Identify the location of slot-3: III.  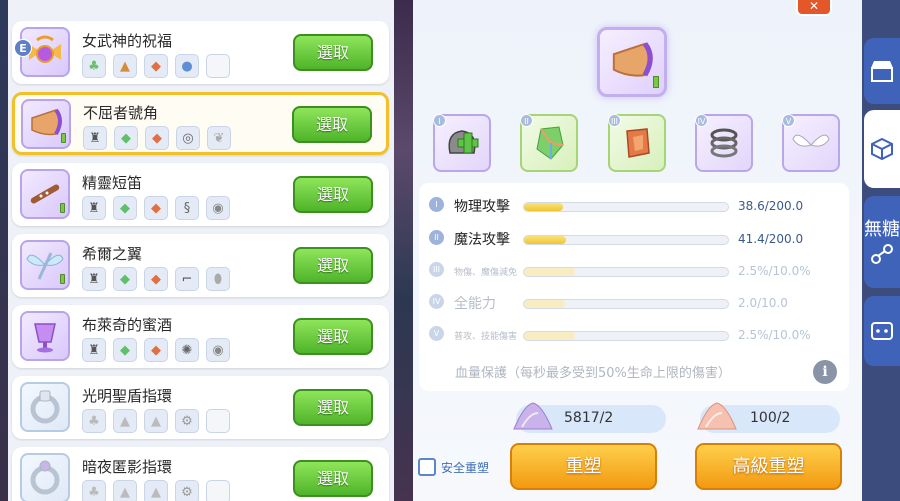
(637, 143).